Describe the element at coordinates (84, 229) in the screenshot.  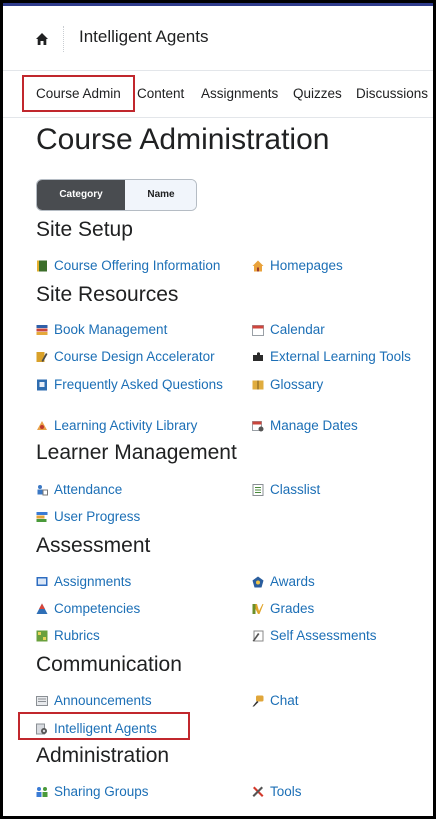
I see `section-title-site-setup: Site Setup` at that location.